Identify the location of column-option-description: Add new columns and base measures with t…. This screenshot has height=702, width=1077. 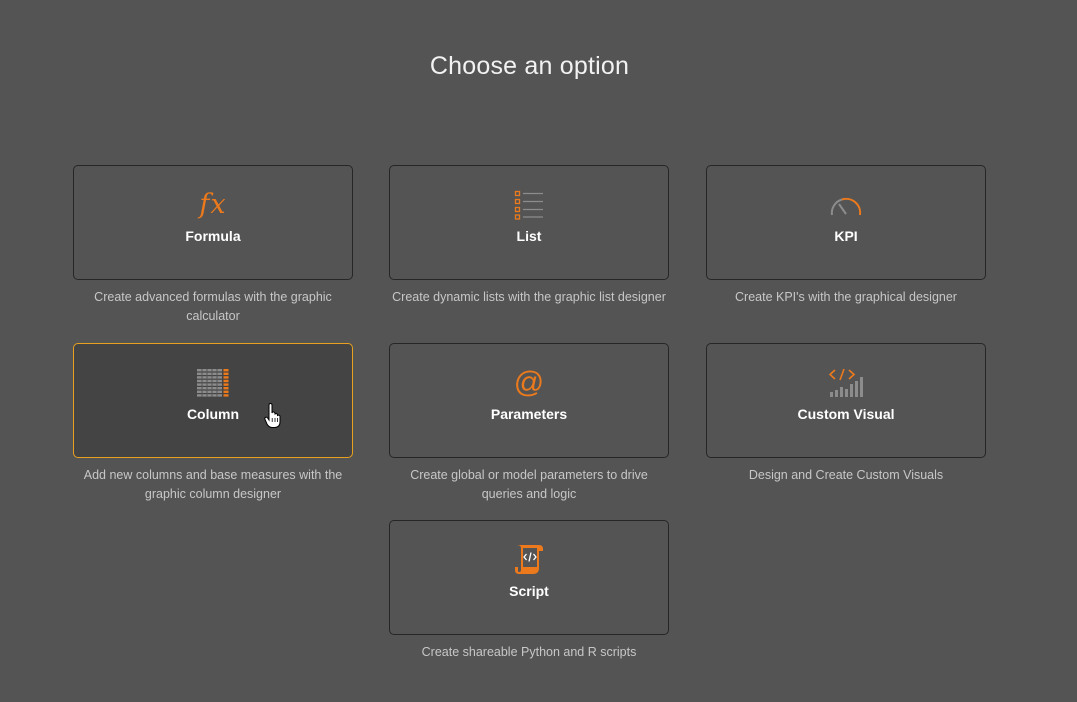
(213, 484).